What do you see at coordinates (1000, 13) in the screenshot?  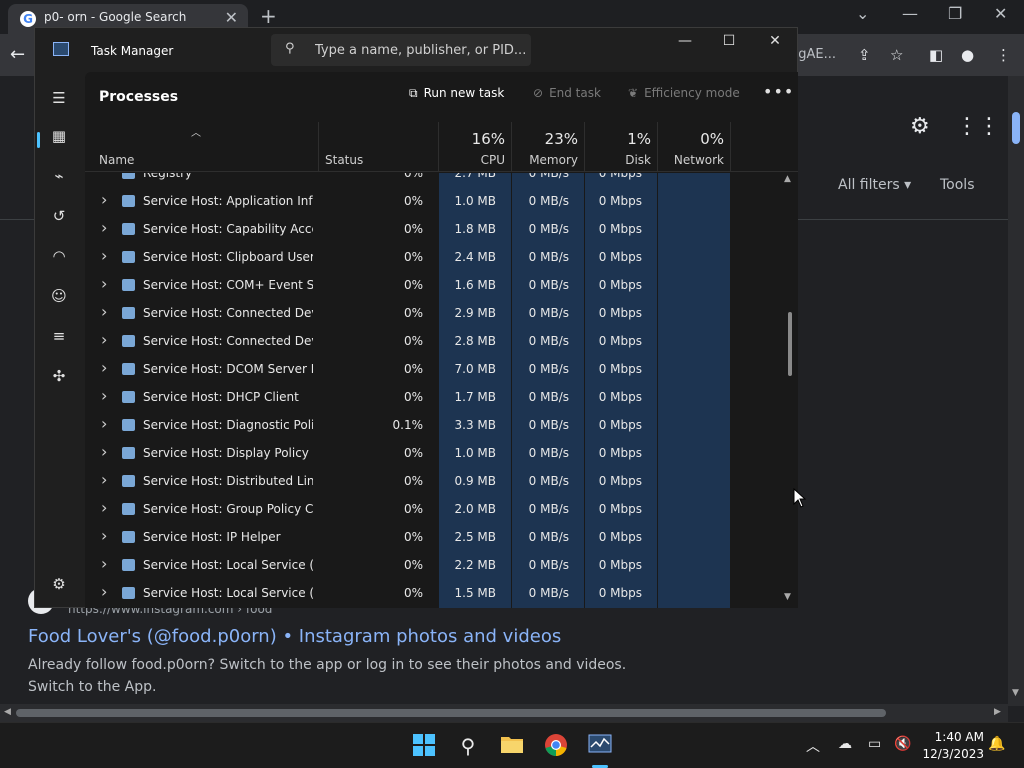 I see `browser-close-icon: ✕` at bounding box center [1000, 13].